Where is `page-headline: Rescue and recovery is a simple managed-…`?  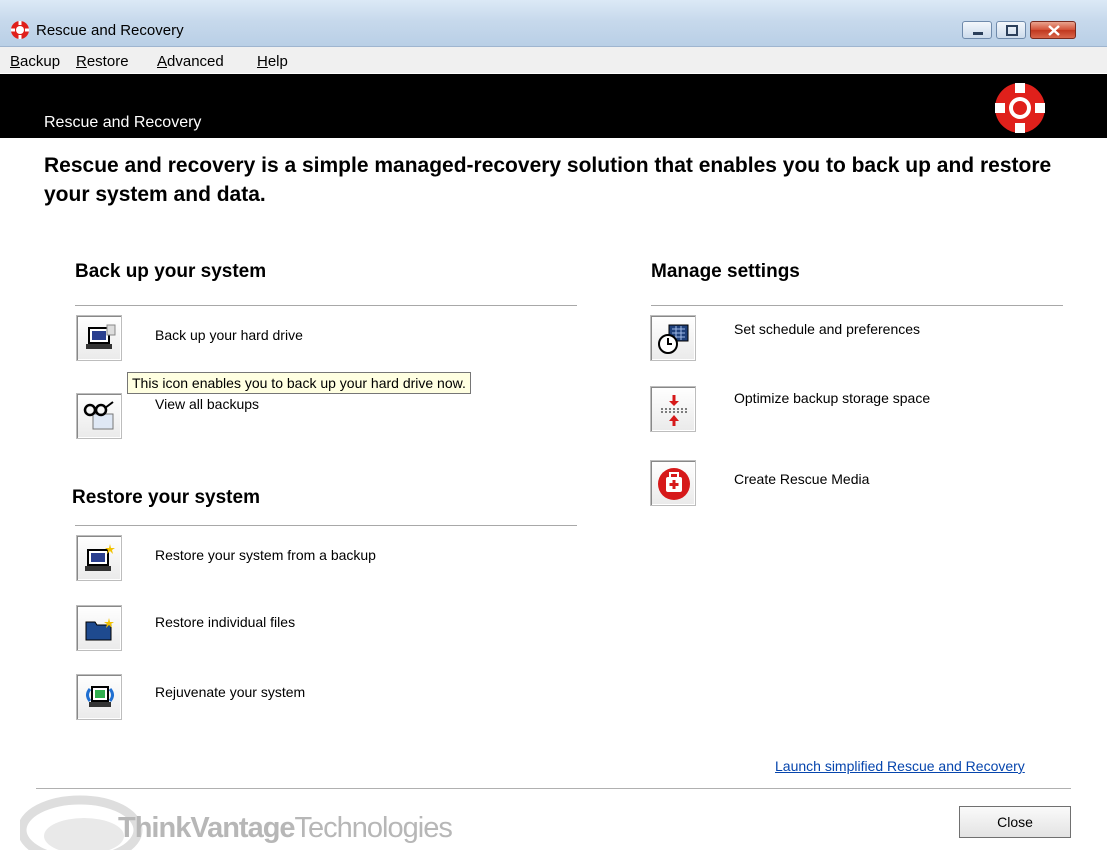 page-headline: Rescue and recovery is a simple managed-… is located at coordinates (548, 180).